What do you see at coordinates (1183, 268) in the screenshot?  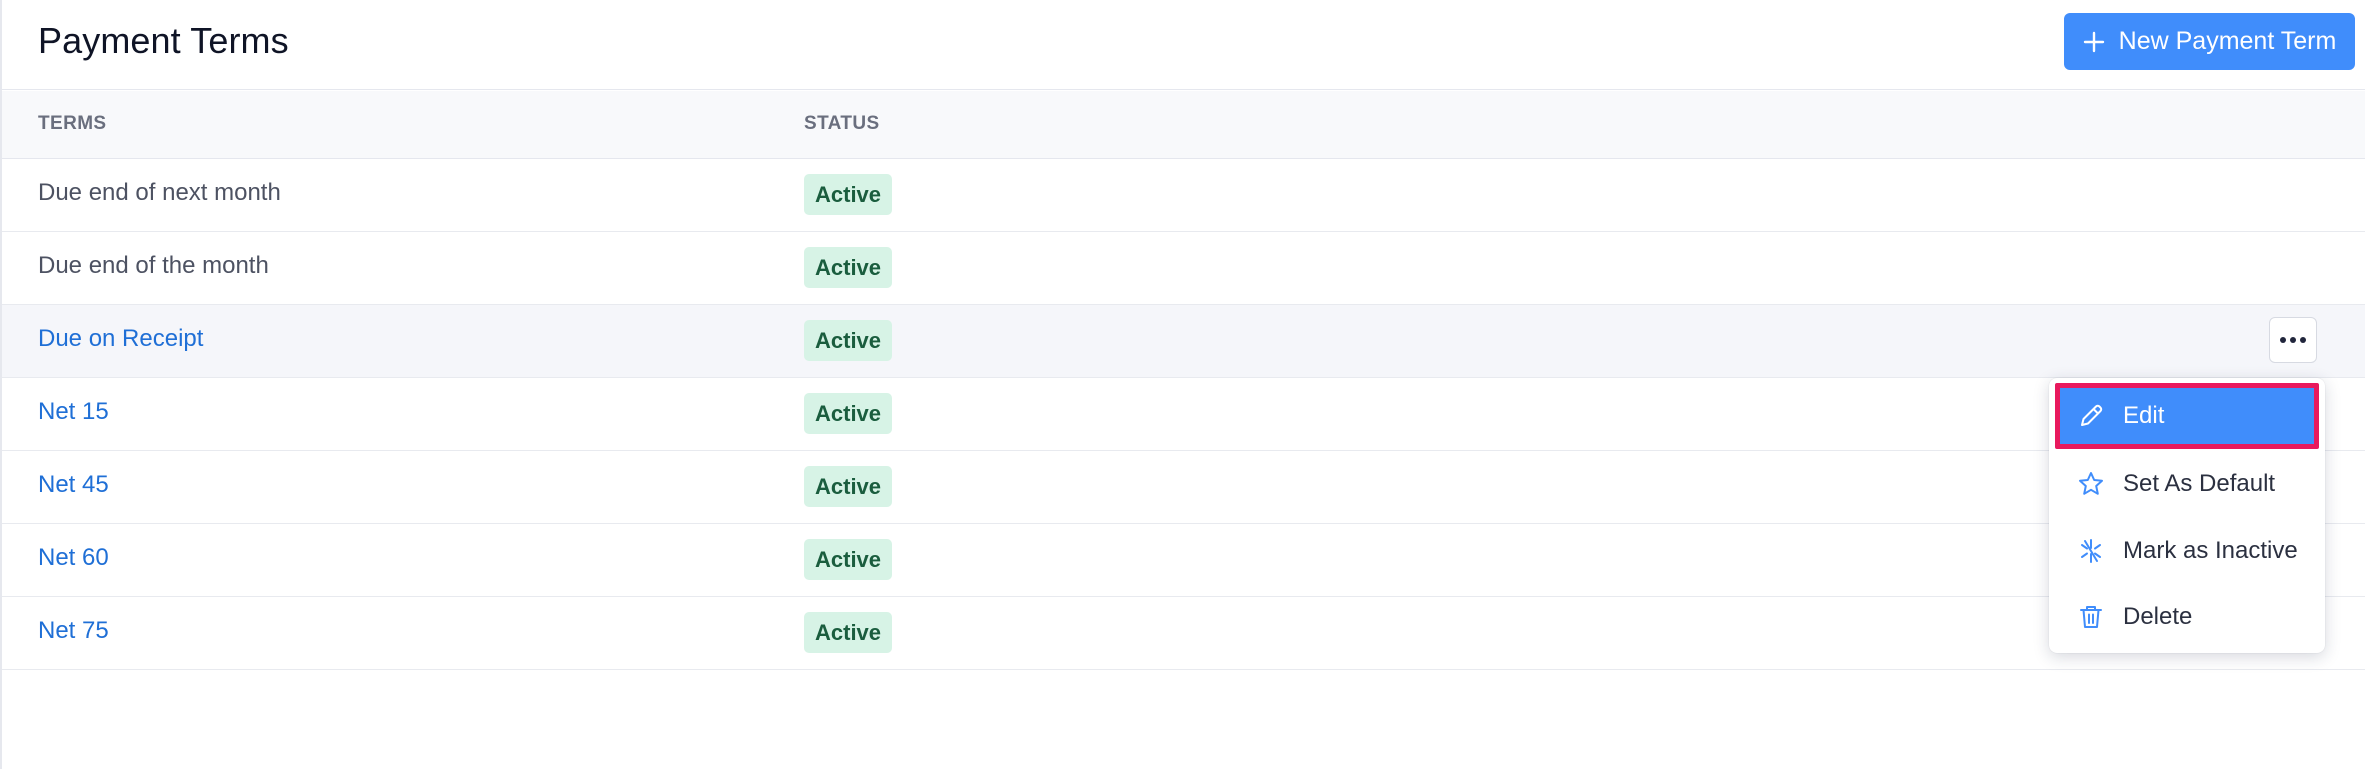 I see `table-row: Due end of the month Active` at bounding box center [1183, 268].